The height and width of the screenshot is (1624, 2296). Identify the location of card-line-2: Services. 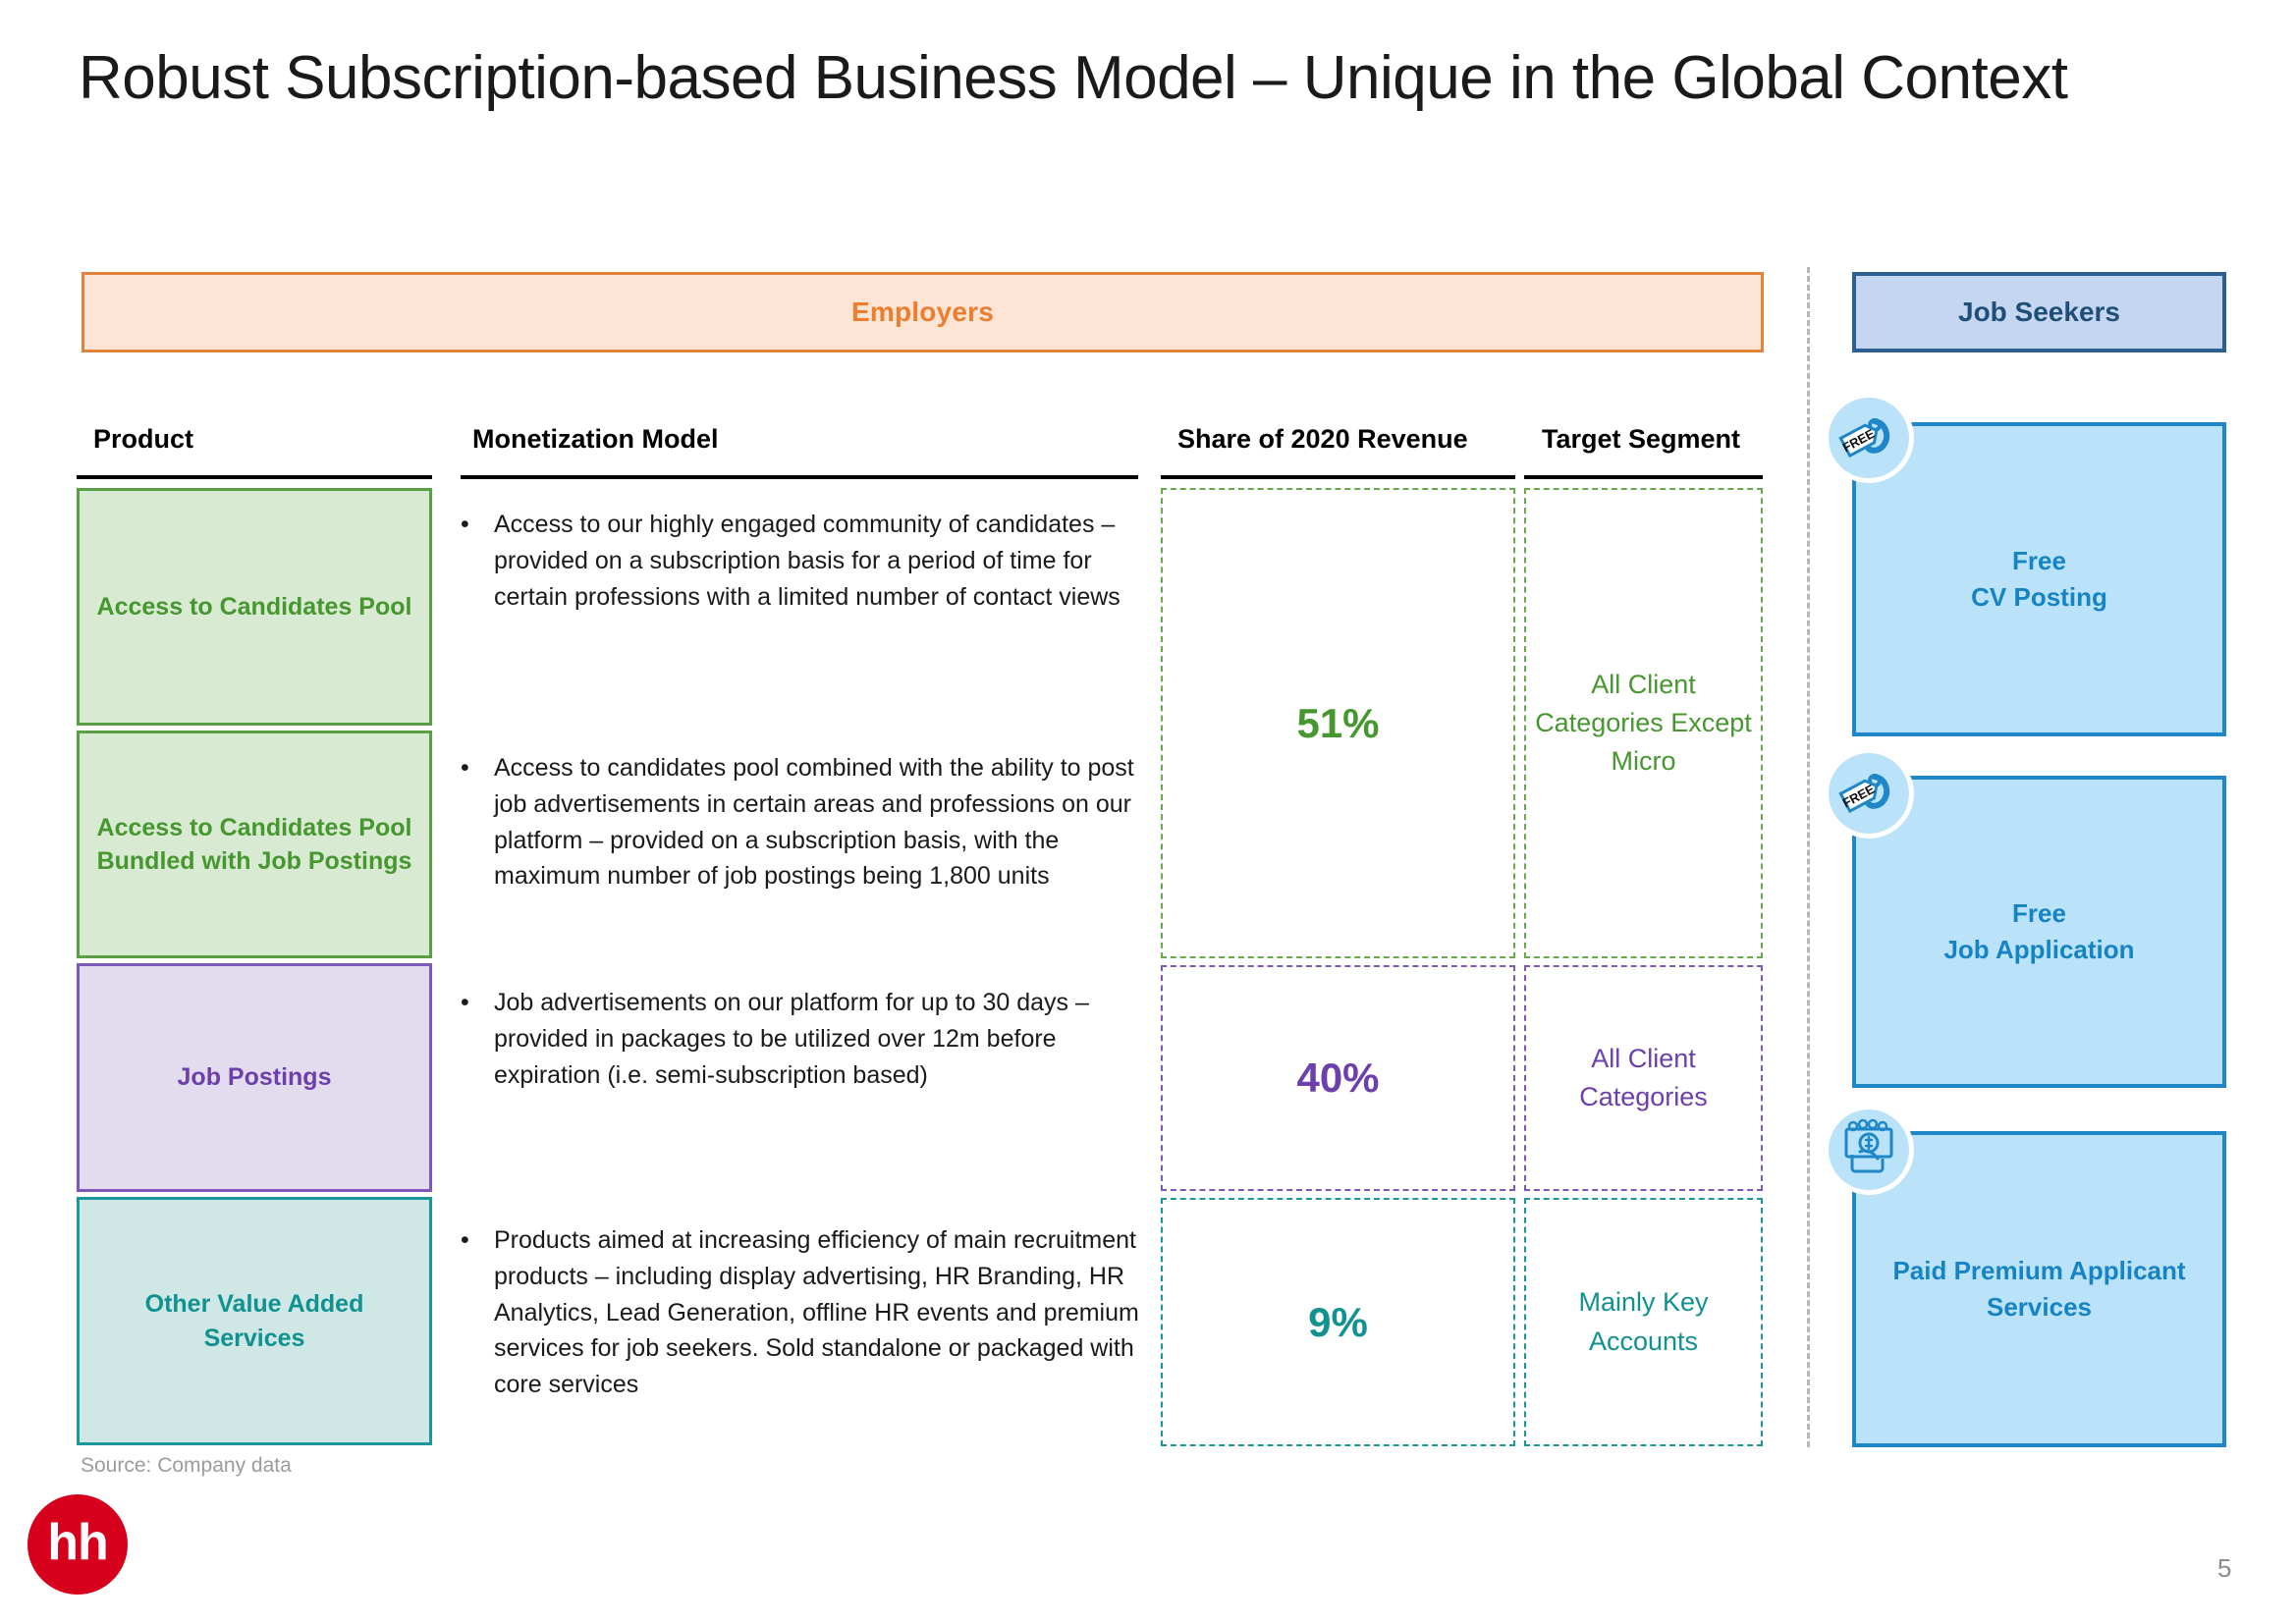
(2039, 1307).